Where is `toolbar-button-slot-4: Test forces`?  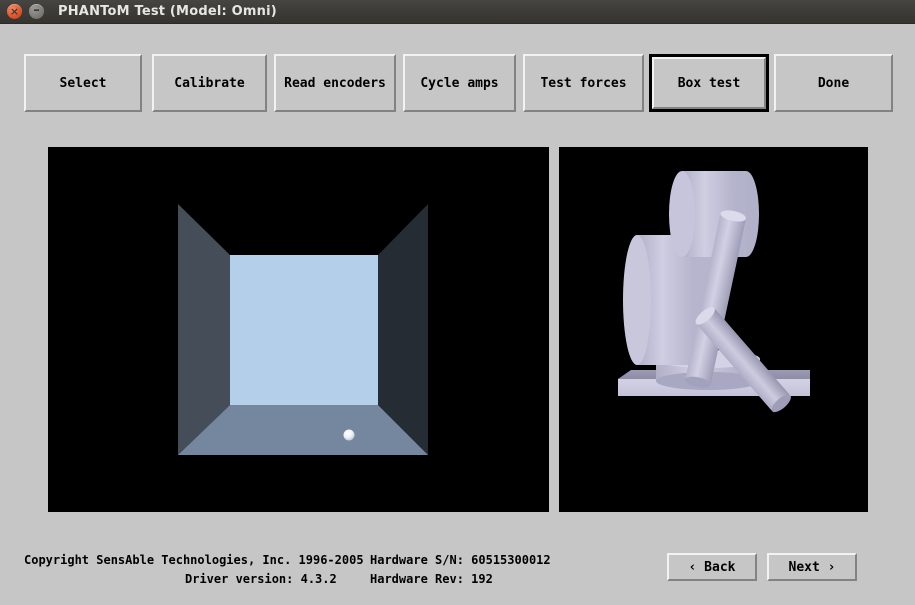
toolbar-button-slot-4: Test forces is located at coordinates (583, 83).